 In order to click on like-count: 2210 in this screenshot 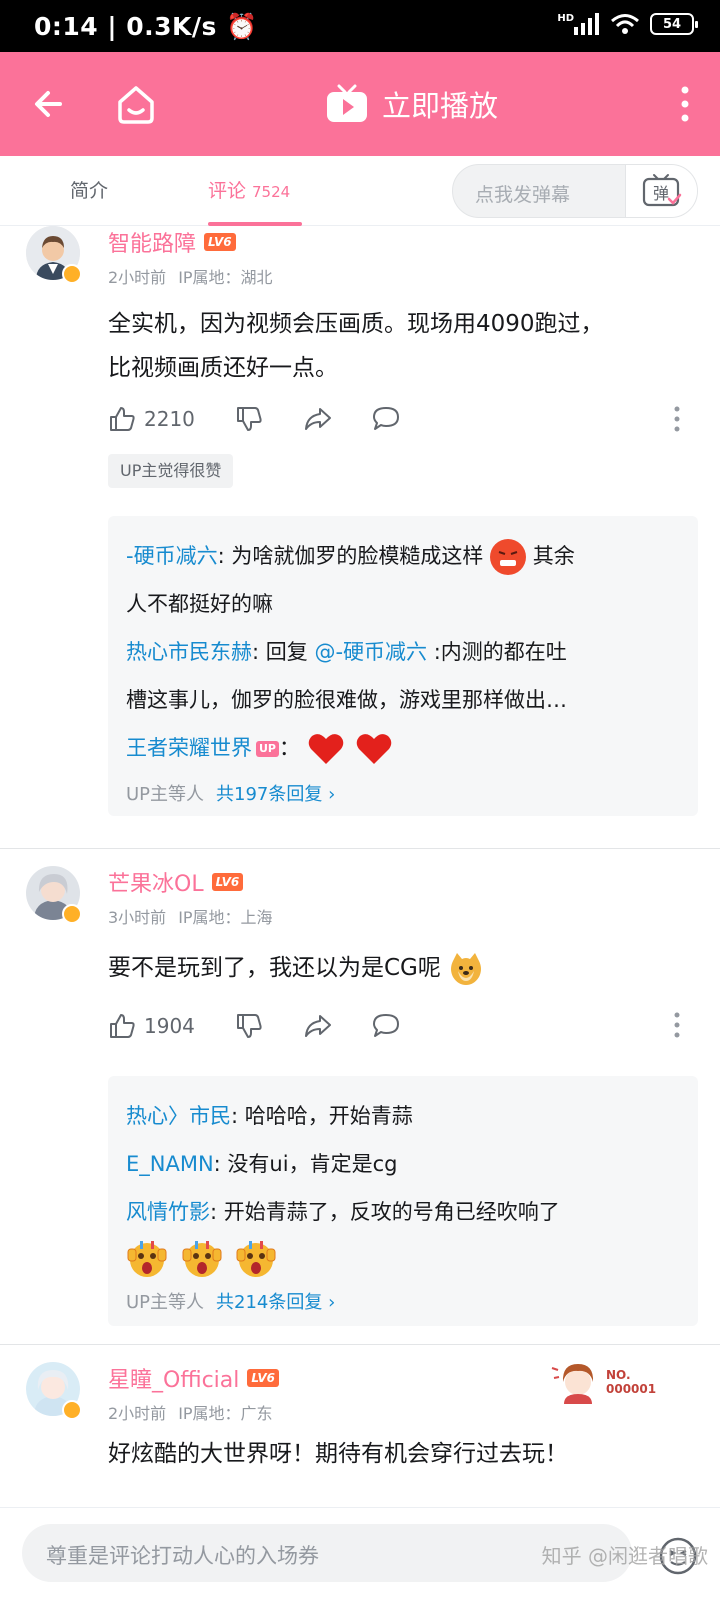, I will do `click(169, 419)`.